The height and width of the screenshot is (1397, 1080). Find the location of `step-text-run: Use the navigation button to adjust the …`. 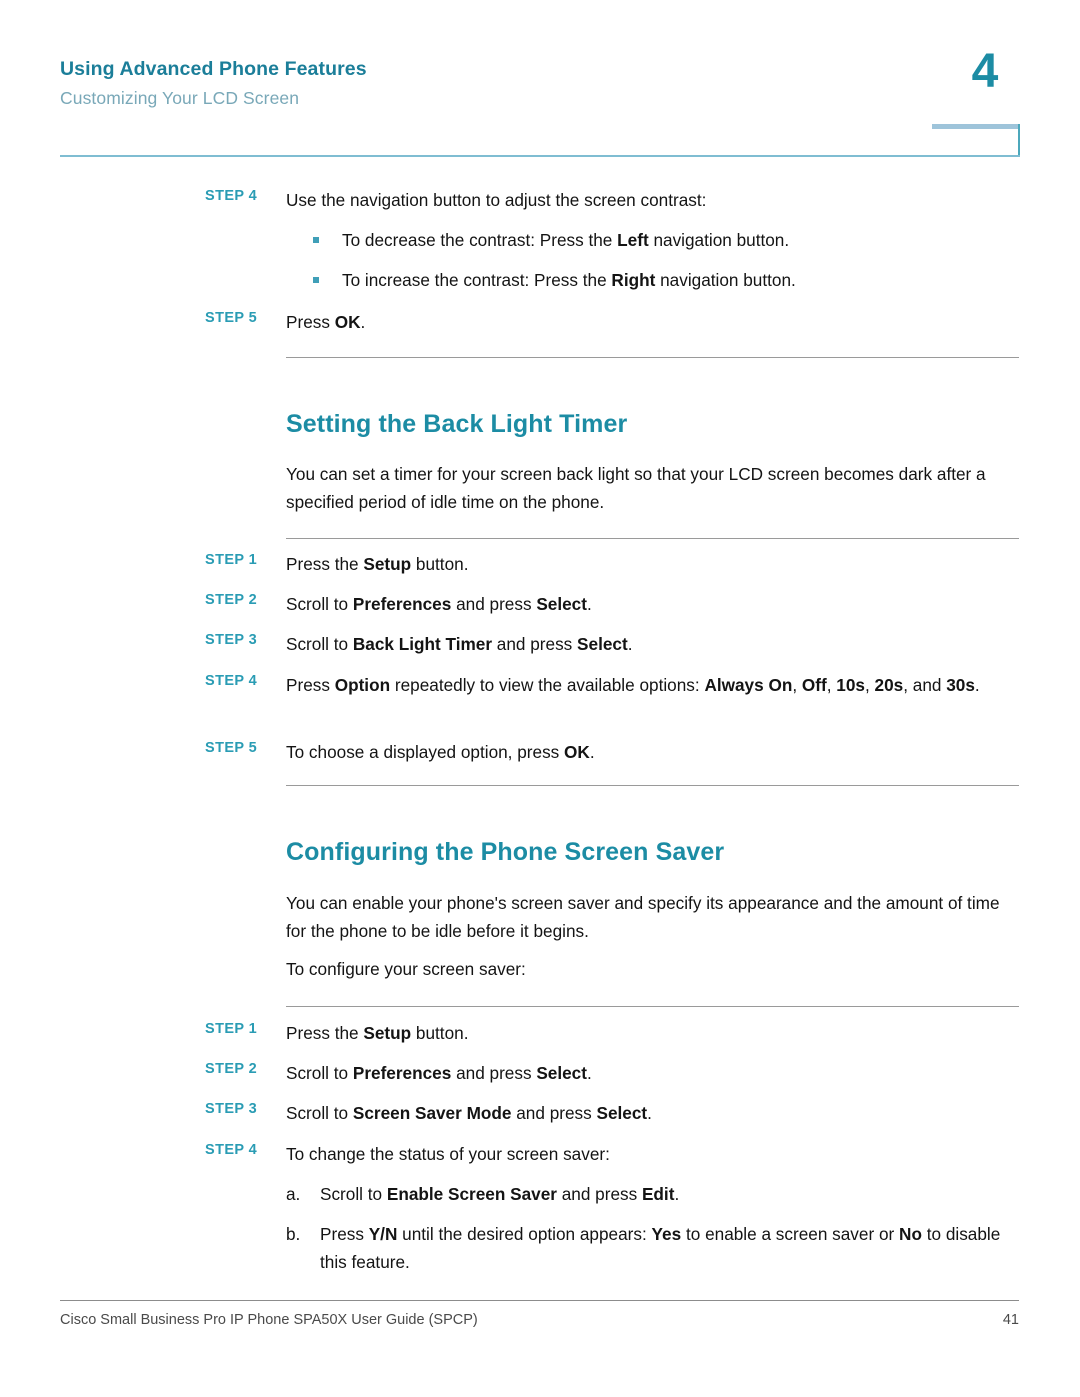

step-text-run: Use the navigation button to adjust the … is located at coordinates (496, 200).